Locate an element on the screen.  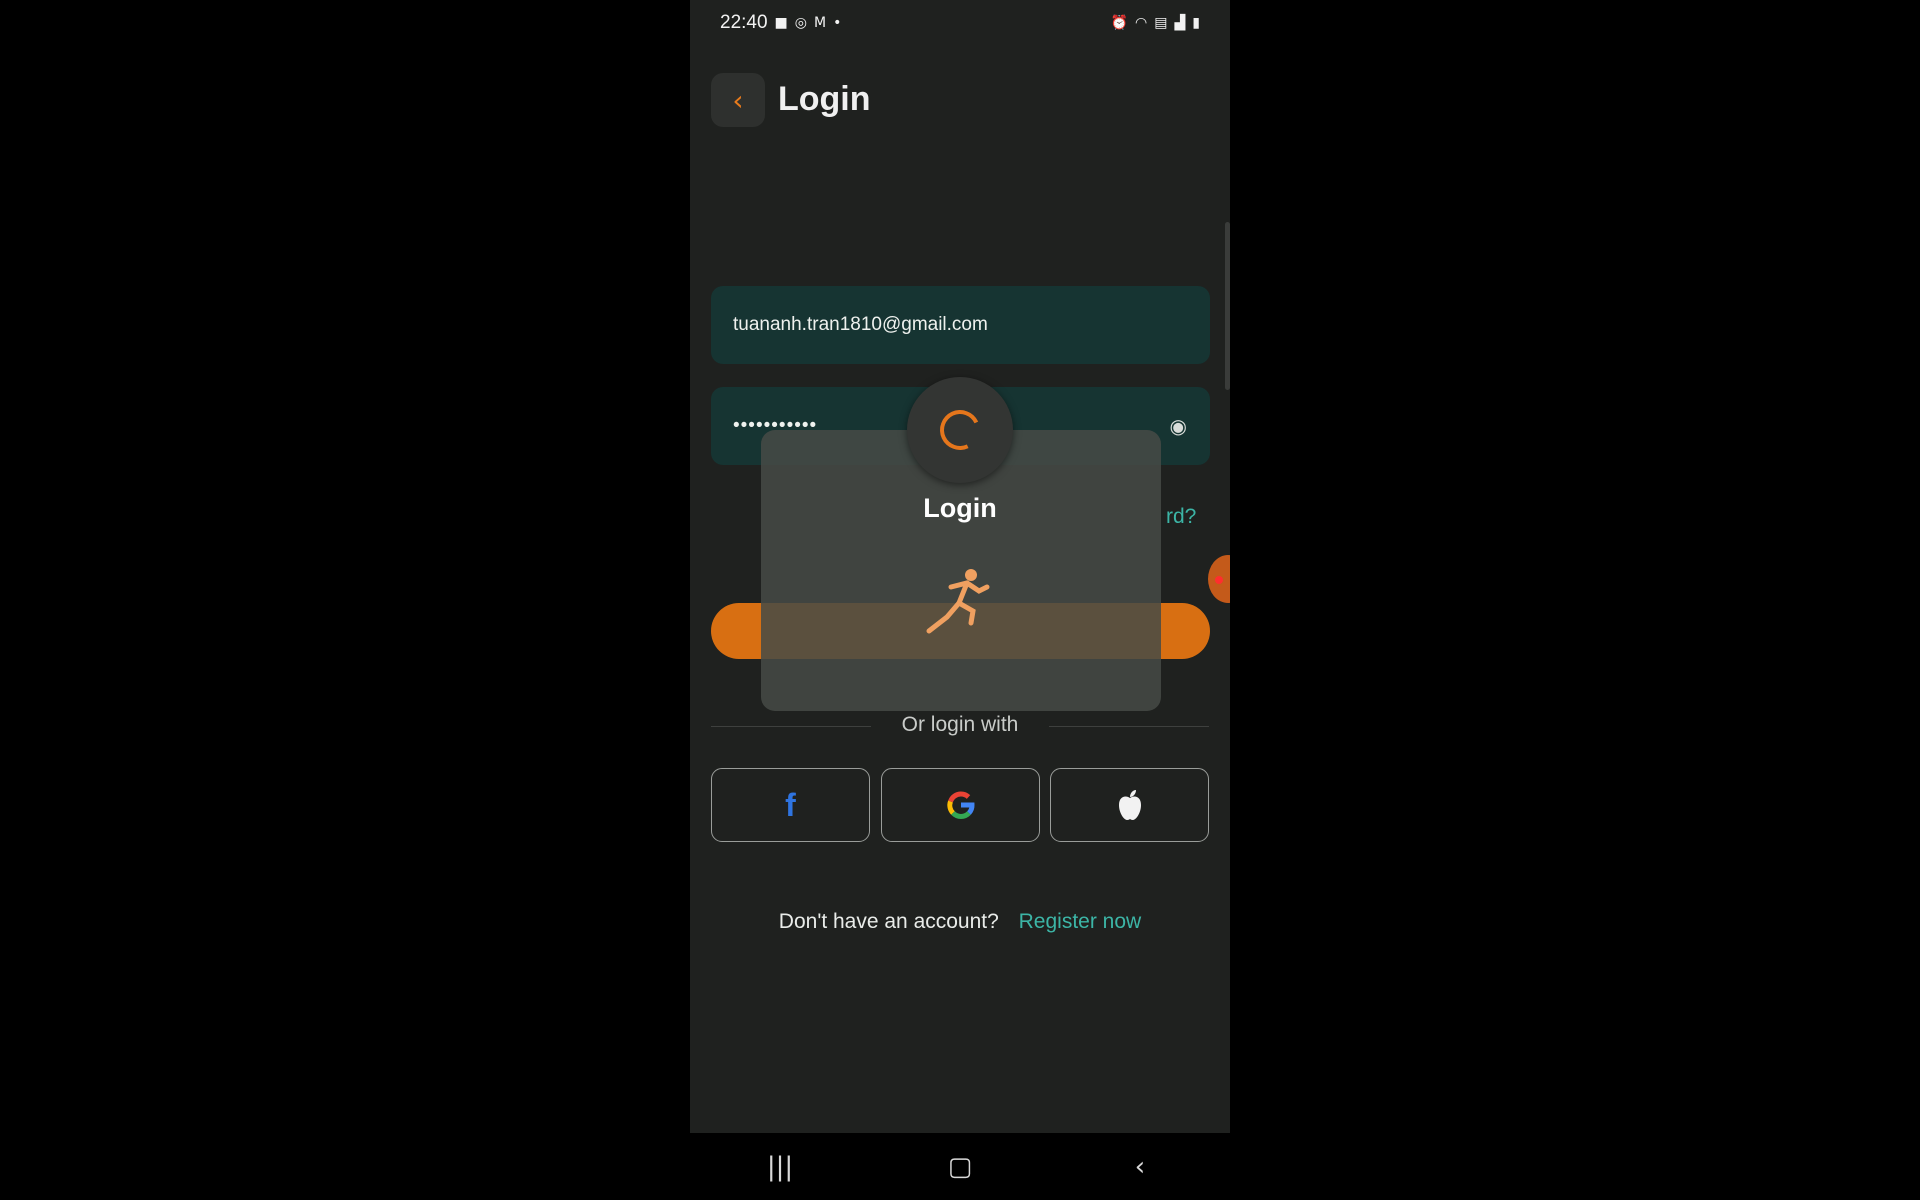
register-now-link: Register now is located at coordinates (1080, 921).